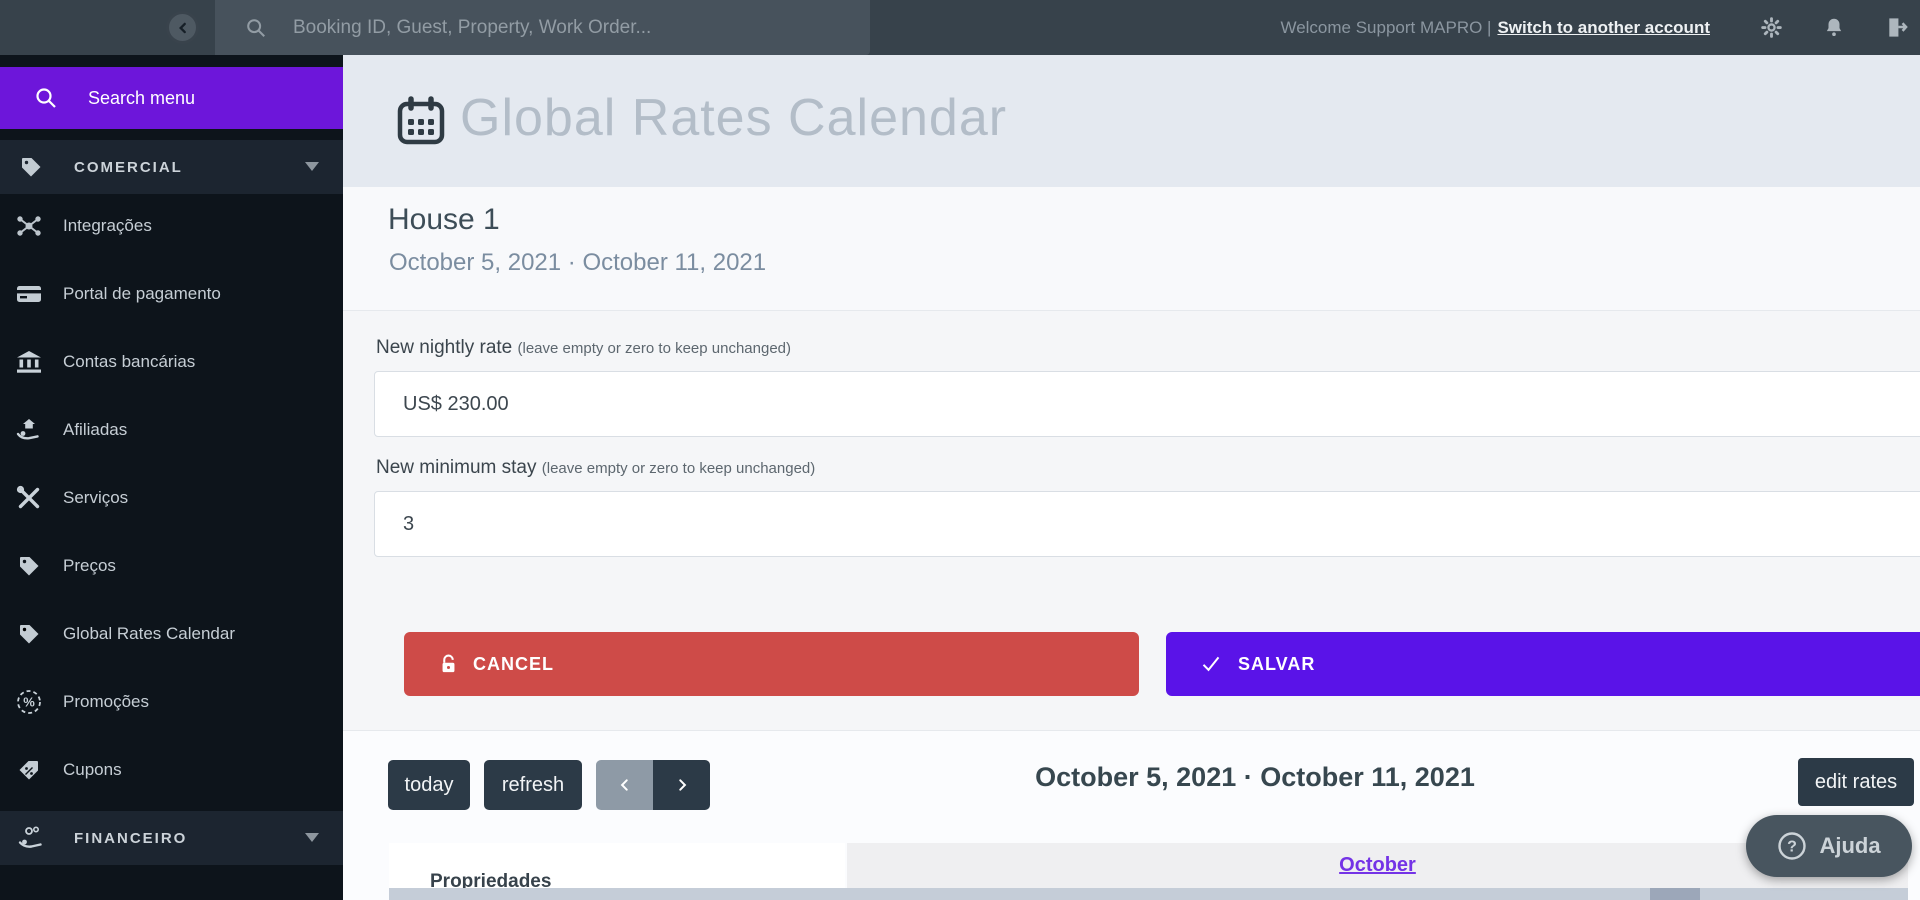 Image resolution: width=1920 pixels, height=900 pixels. What do you see at coordinates (1771, 27) in the screenshot?
I see `settings-gear-icon` at bounding box center [1771, 27].